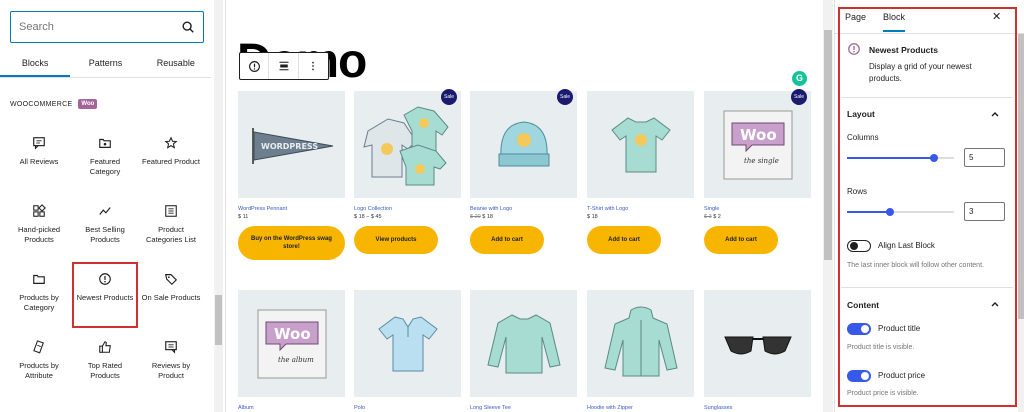  Describe the element at coordinates (757, 209) in the screenshot. I see `product-name: Single` at that location.